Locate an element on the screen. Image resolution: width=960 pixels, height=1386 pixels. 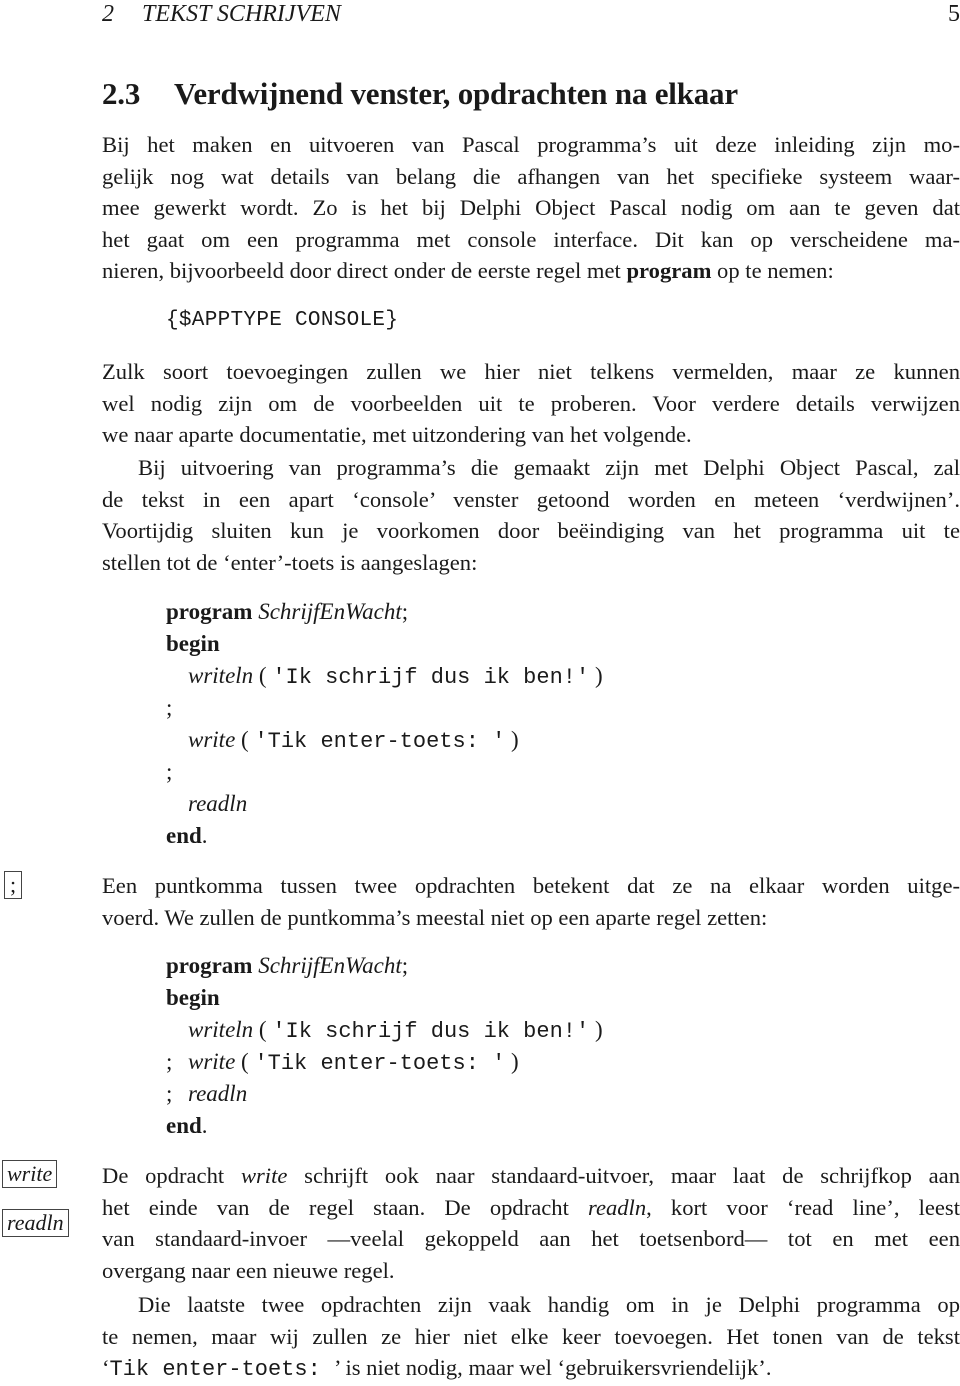
section-number: 2.3 is located at coordinates (121, 93).